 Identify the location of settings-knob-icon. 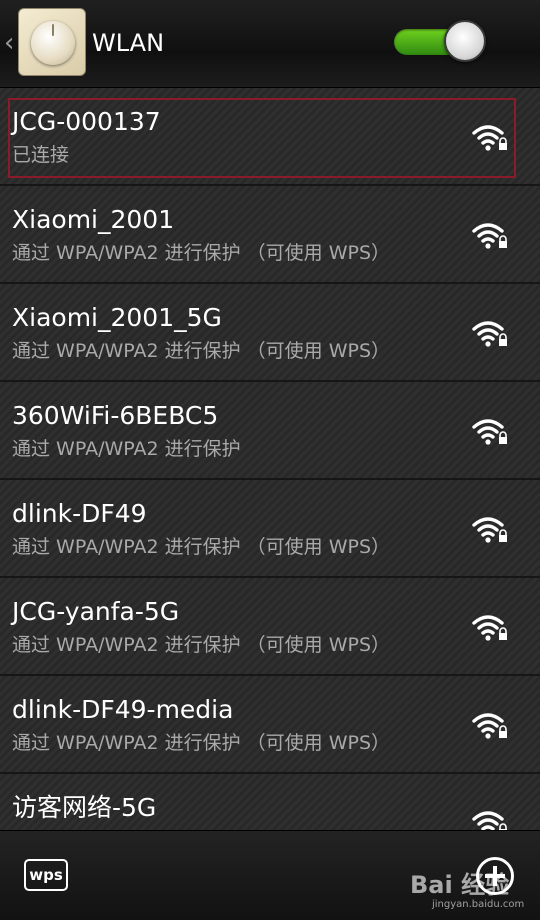
(52, 42).